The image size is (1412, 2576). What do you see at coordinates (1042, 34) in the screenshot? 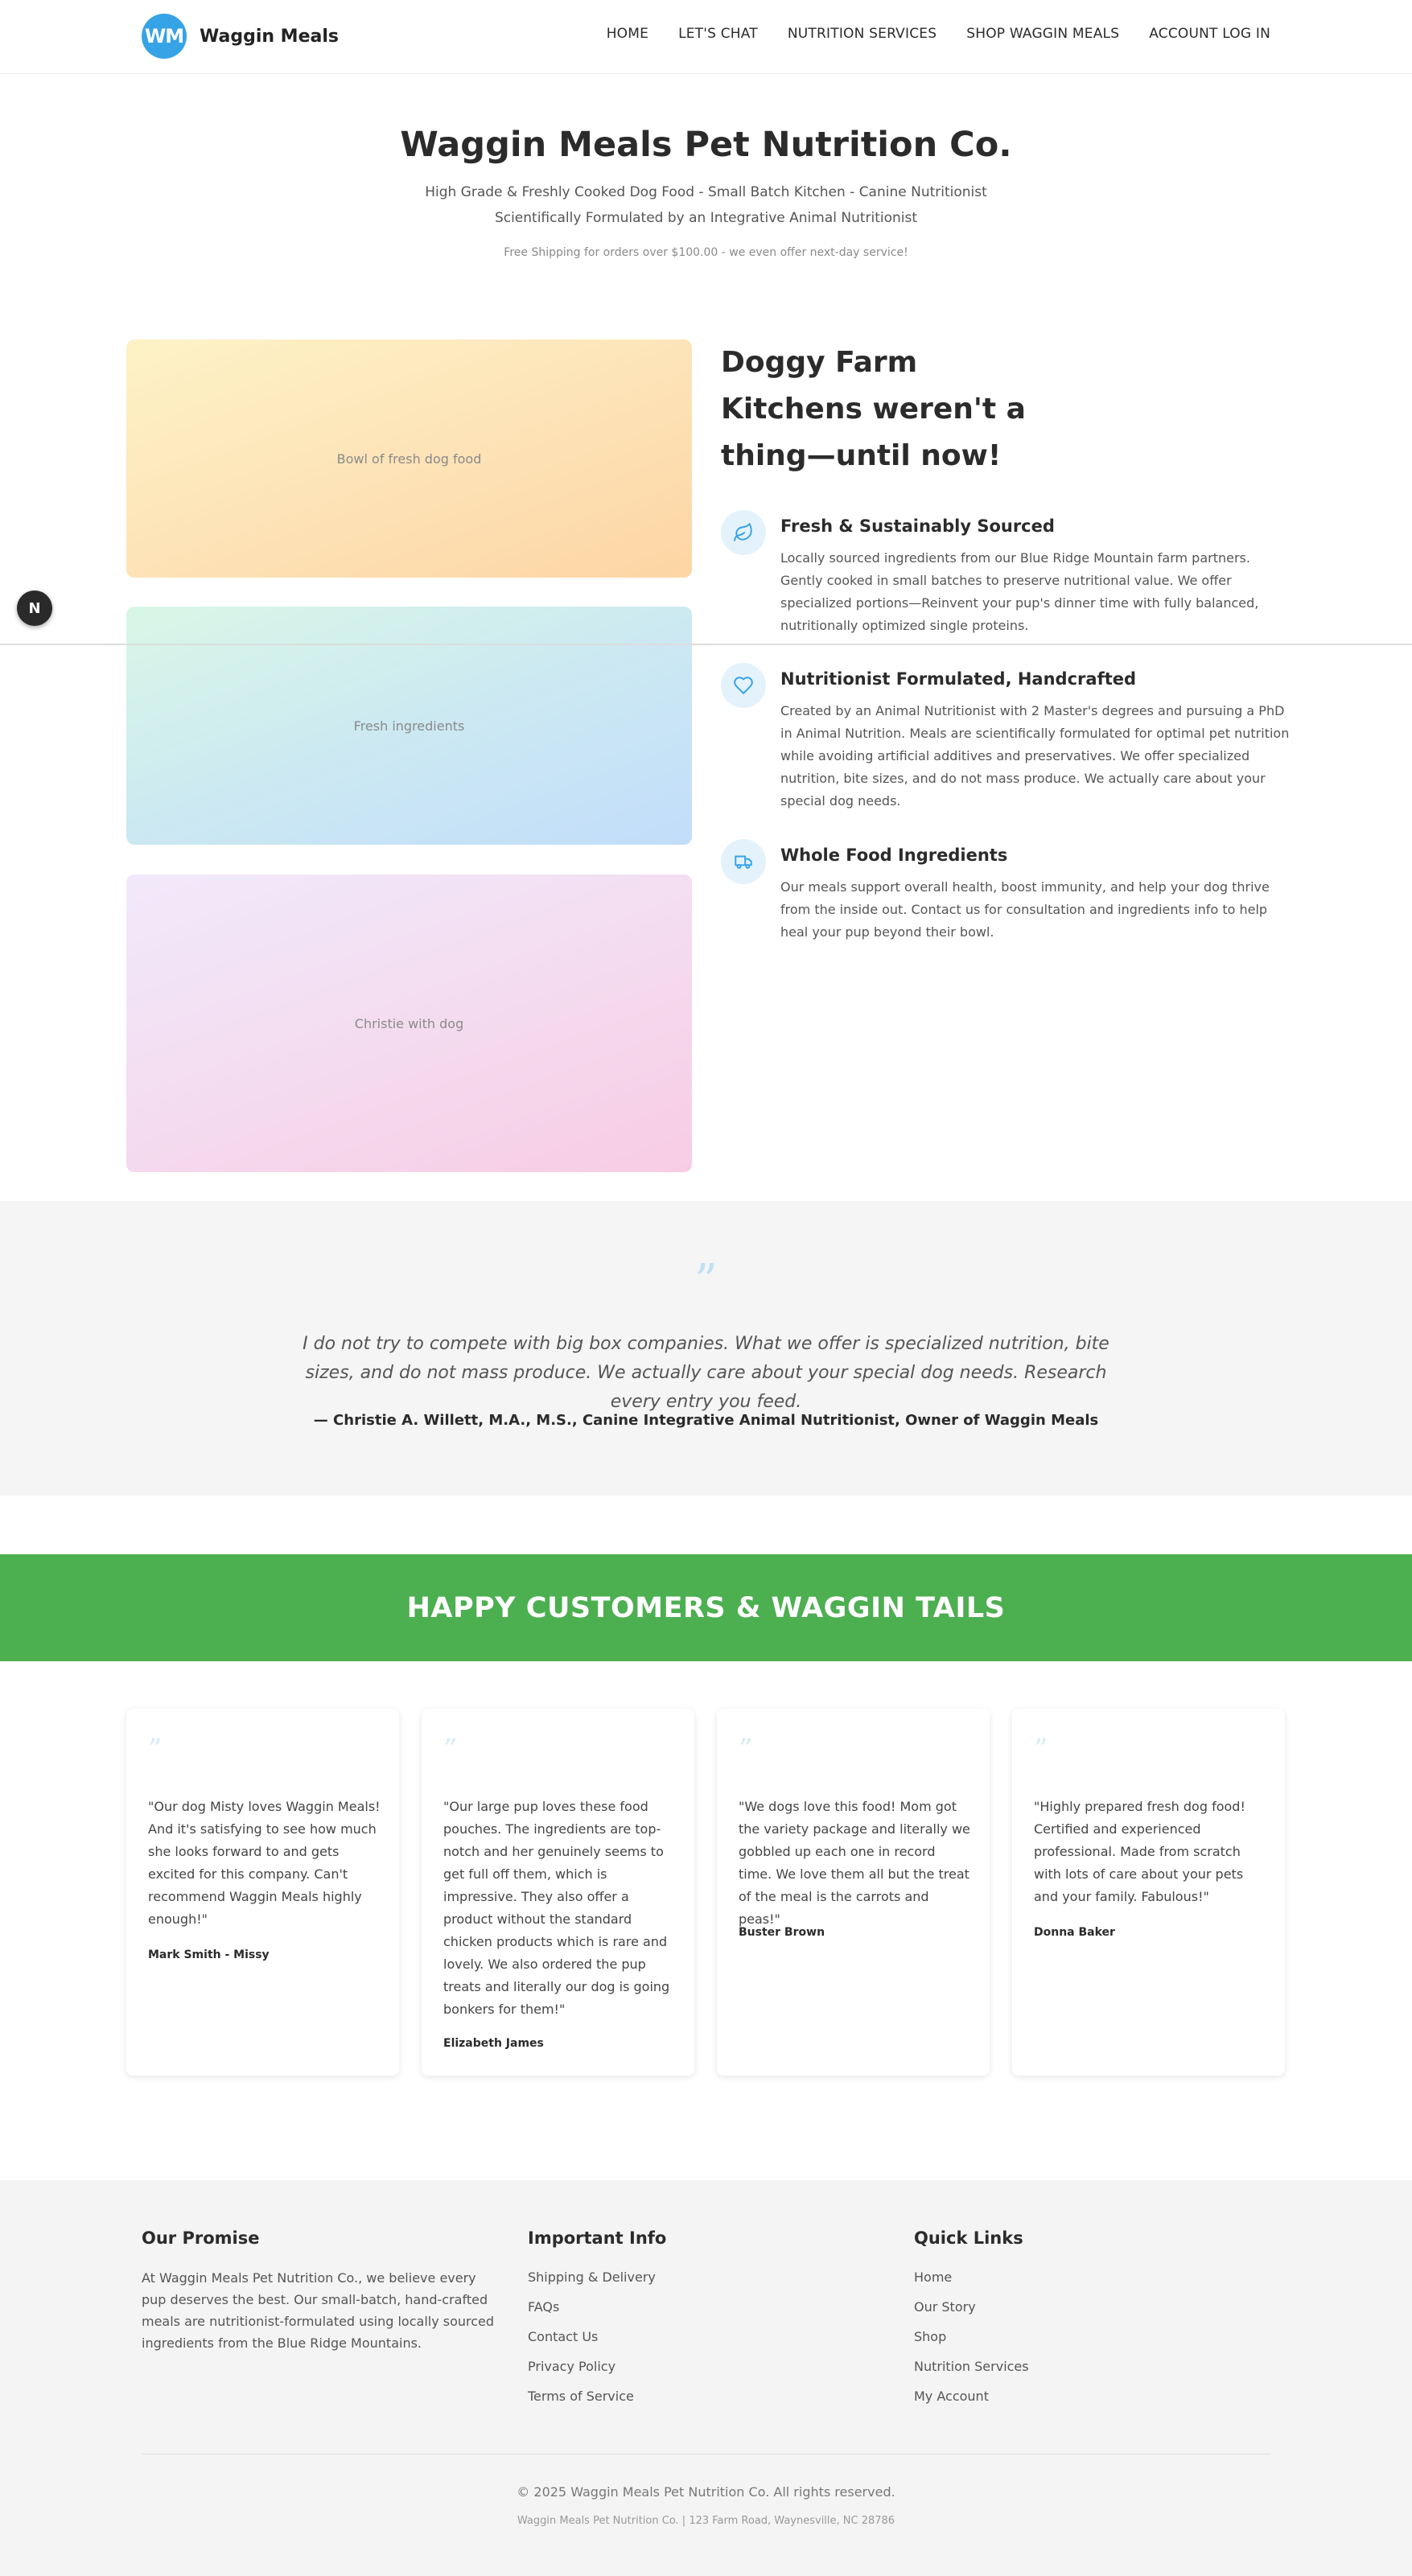
I see `nav-shop: SHOP WAGGIN MEALS` at bounding box center [1042, 34].